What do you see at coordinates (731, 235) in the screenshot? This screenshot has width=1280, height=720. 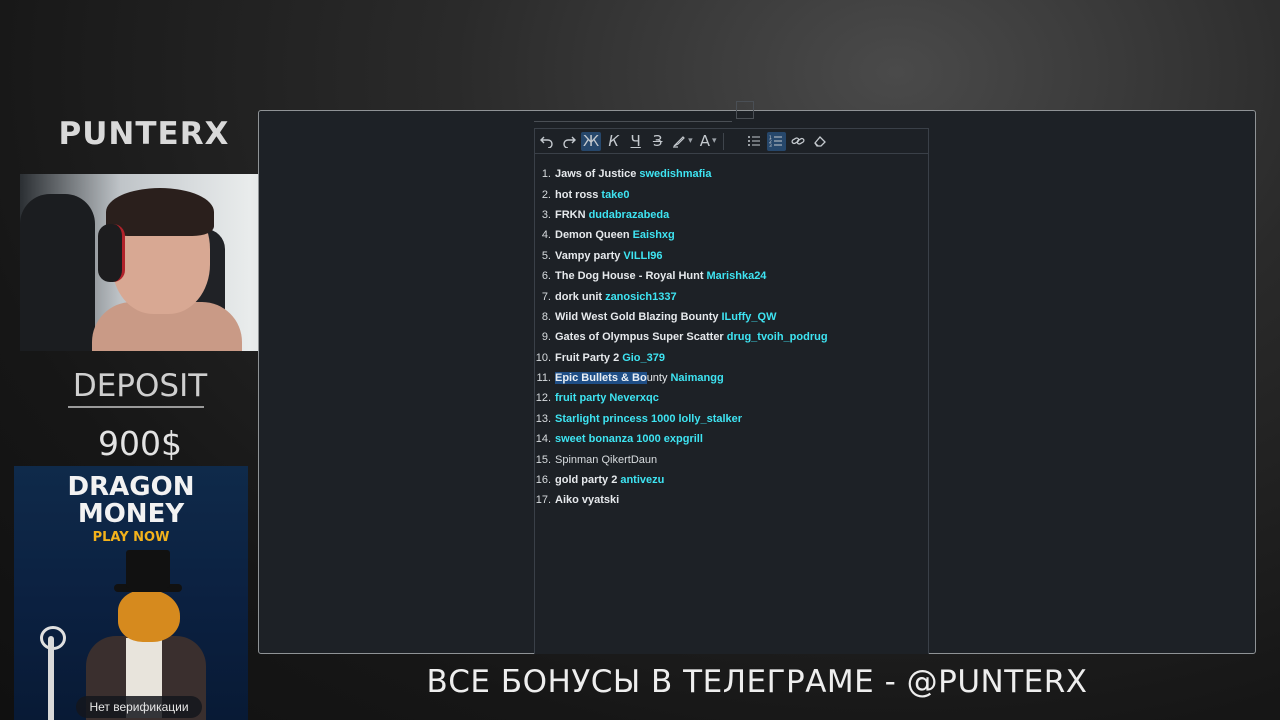 I see `list-item: 4. Demon Queen Eaishxg` at bounding box center [731, 235].